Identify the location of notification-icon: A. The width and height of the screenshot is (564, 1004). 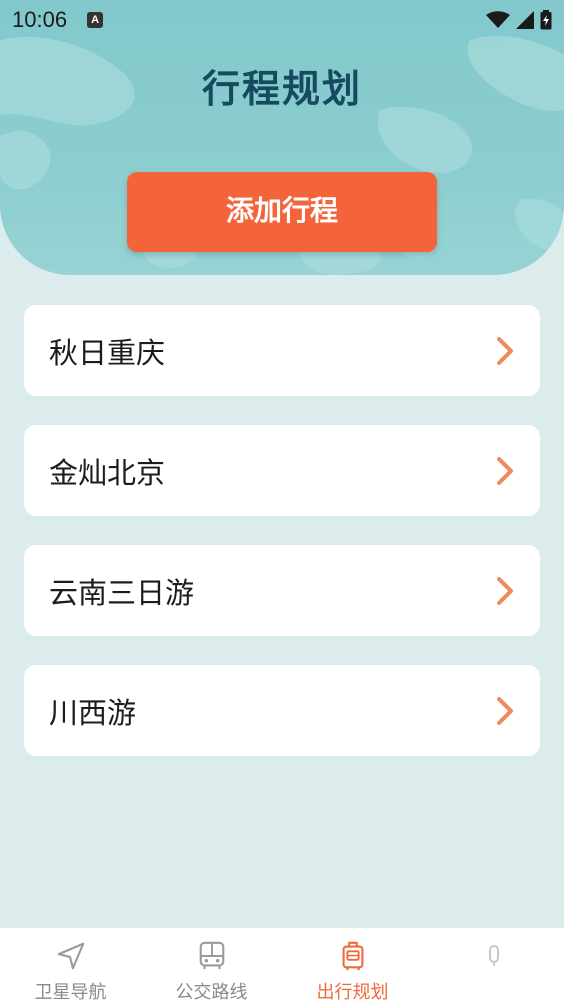
(95, 20).